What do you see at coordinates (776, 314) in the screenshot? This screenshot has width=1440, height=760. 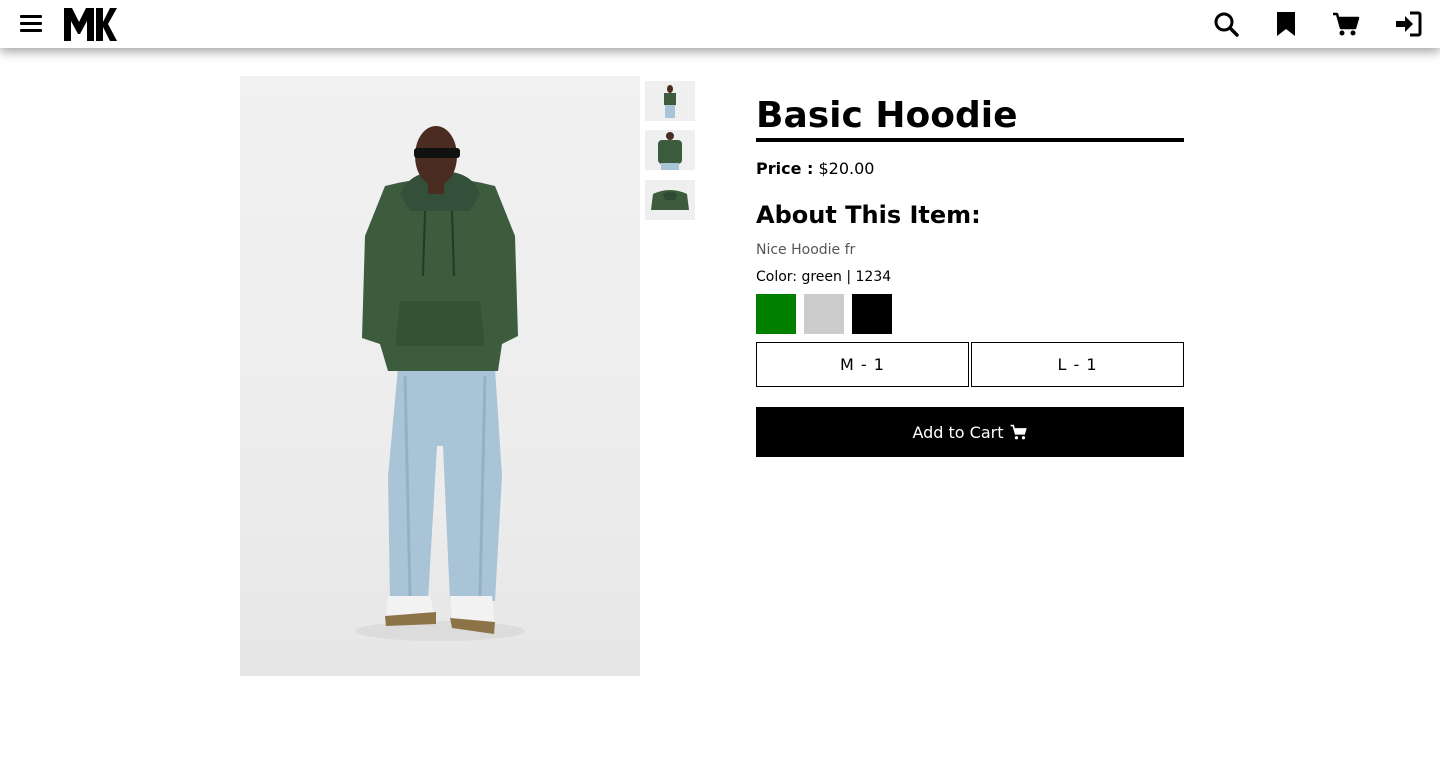 I see `swatch-green` at bounding box center [776, 314].